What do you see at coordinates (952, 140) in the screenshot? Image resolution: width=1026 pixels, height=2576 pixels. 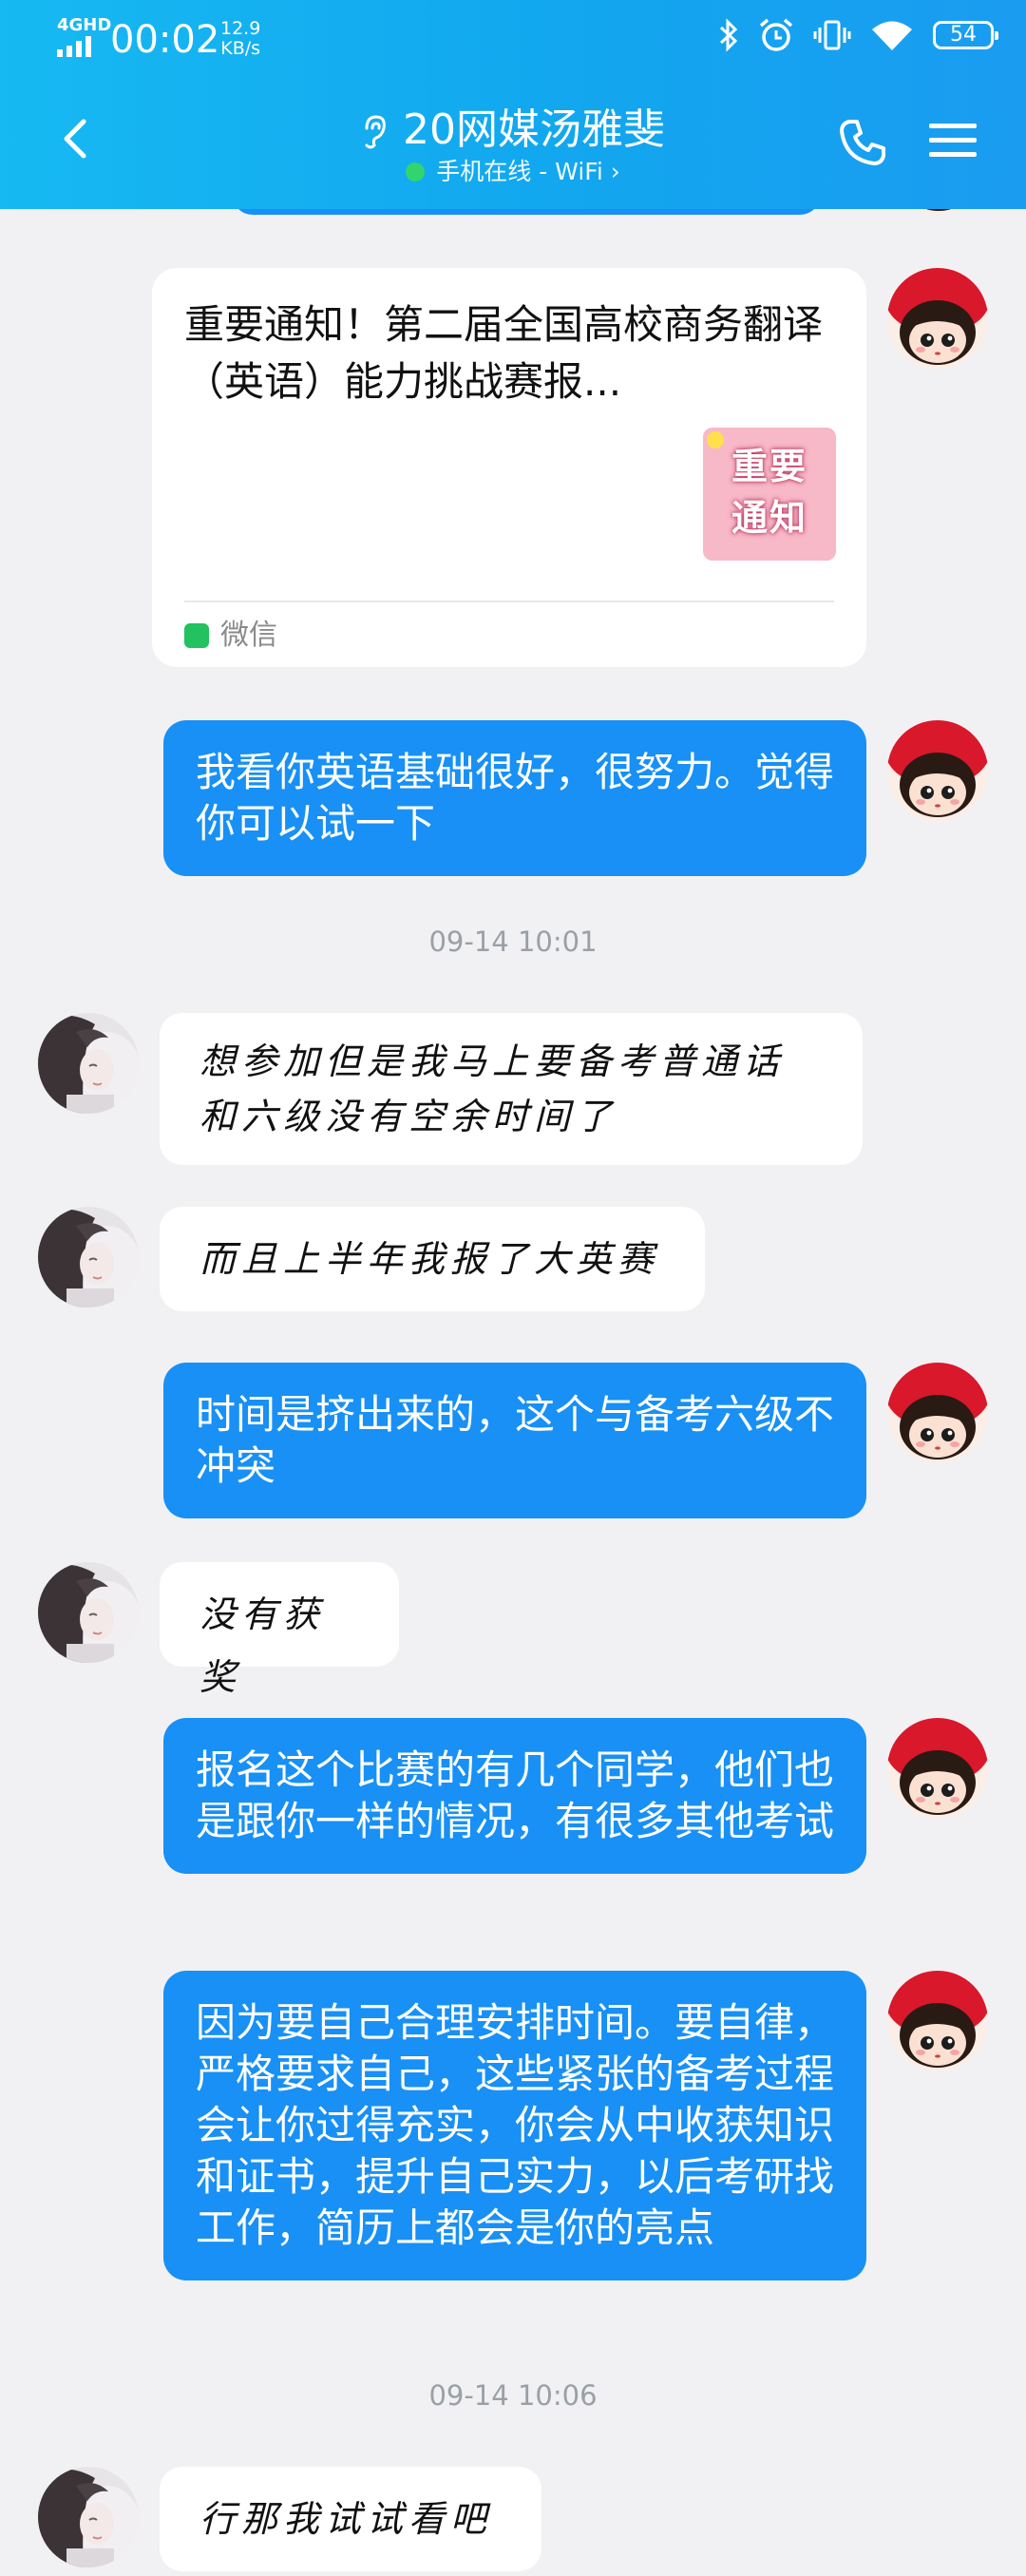 I see `menu-icon` at bounding box center [952, 140].